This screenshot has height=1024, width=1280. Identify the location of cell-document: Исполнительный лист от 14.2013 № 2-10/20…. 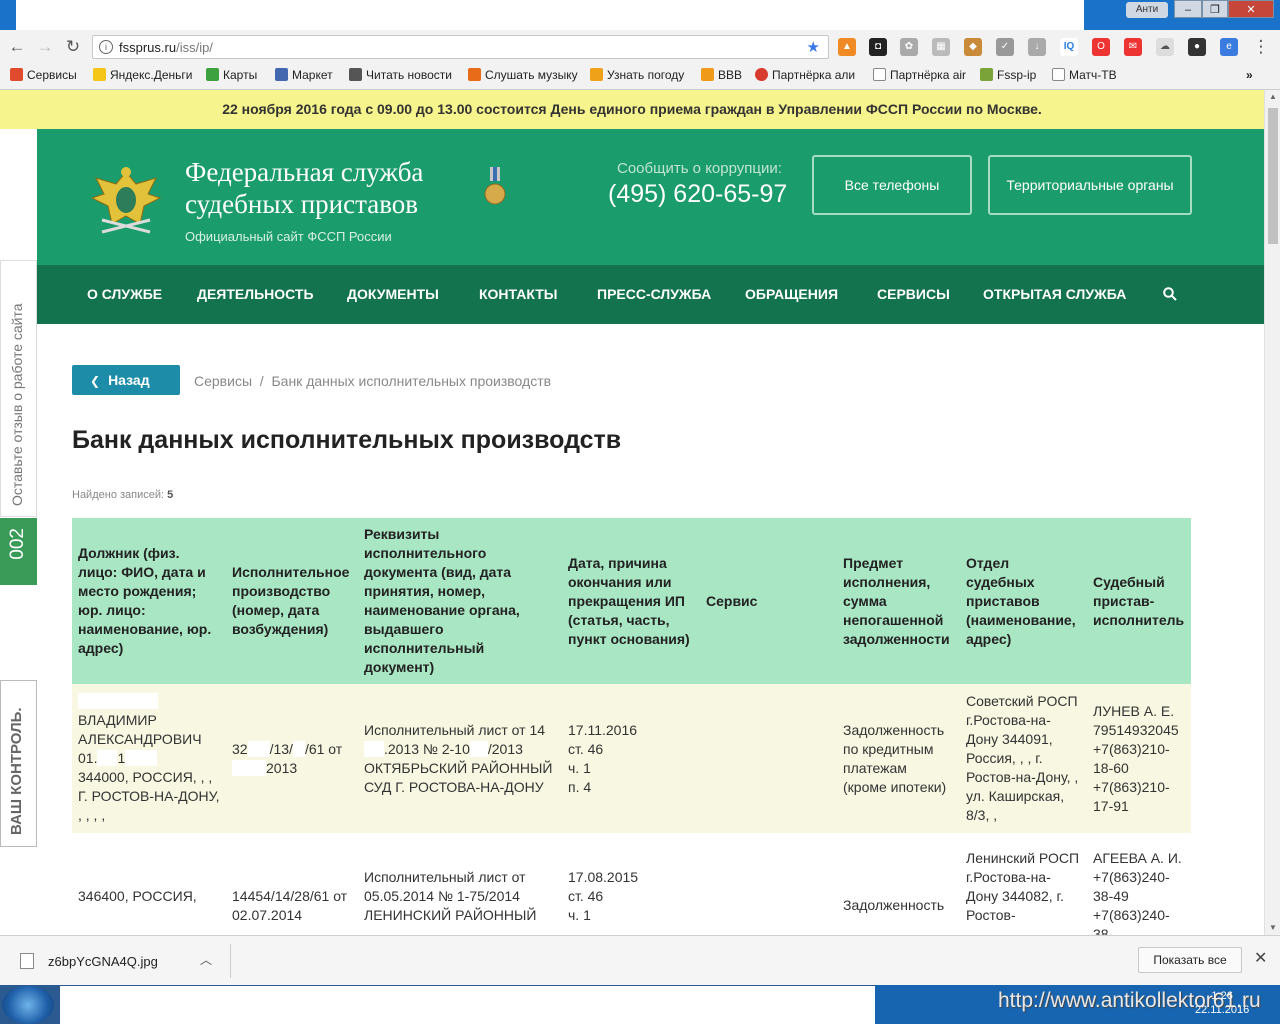
(458, 758).